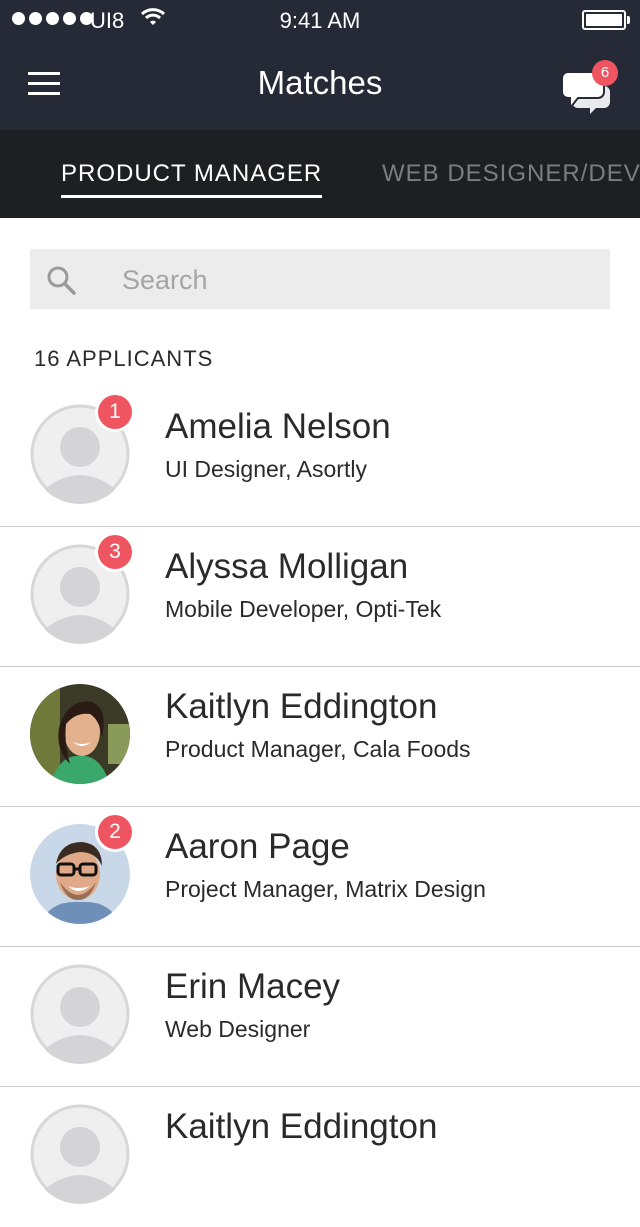 The image size is (640, 1227). What do you see at coordinates (253, 986) in the screenshot?
I see `applicant-name: Erin Macey` at bounding box center [253, 986].